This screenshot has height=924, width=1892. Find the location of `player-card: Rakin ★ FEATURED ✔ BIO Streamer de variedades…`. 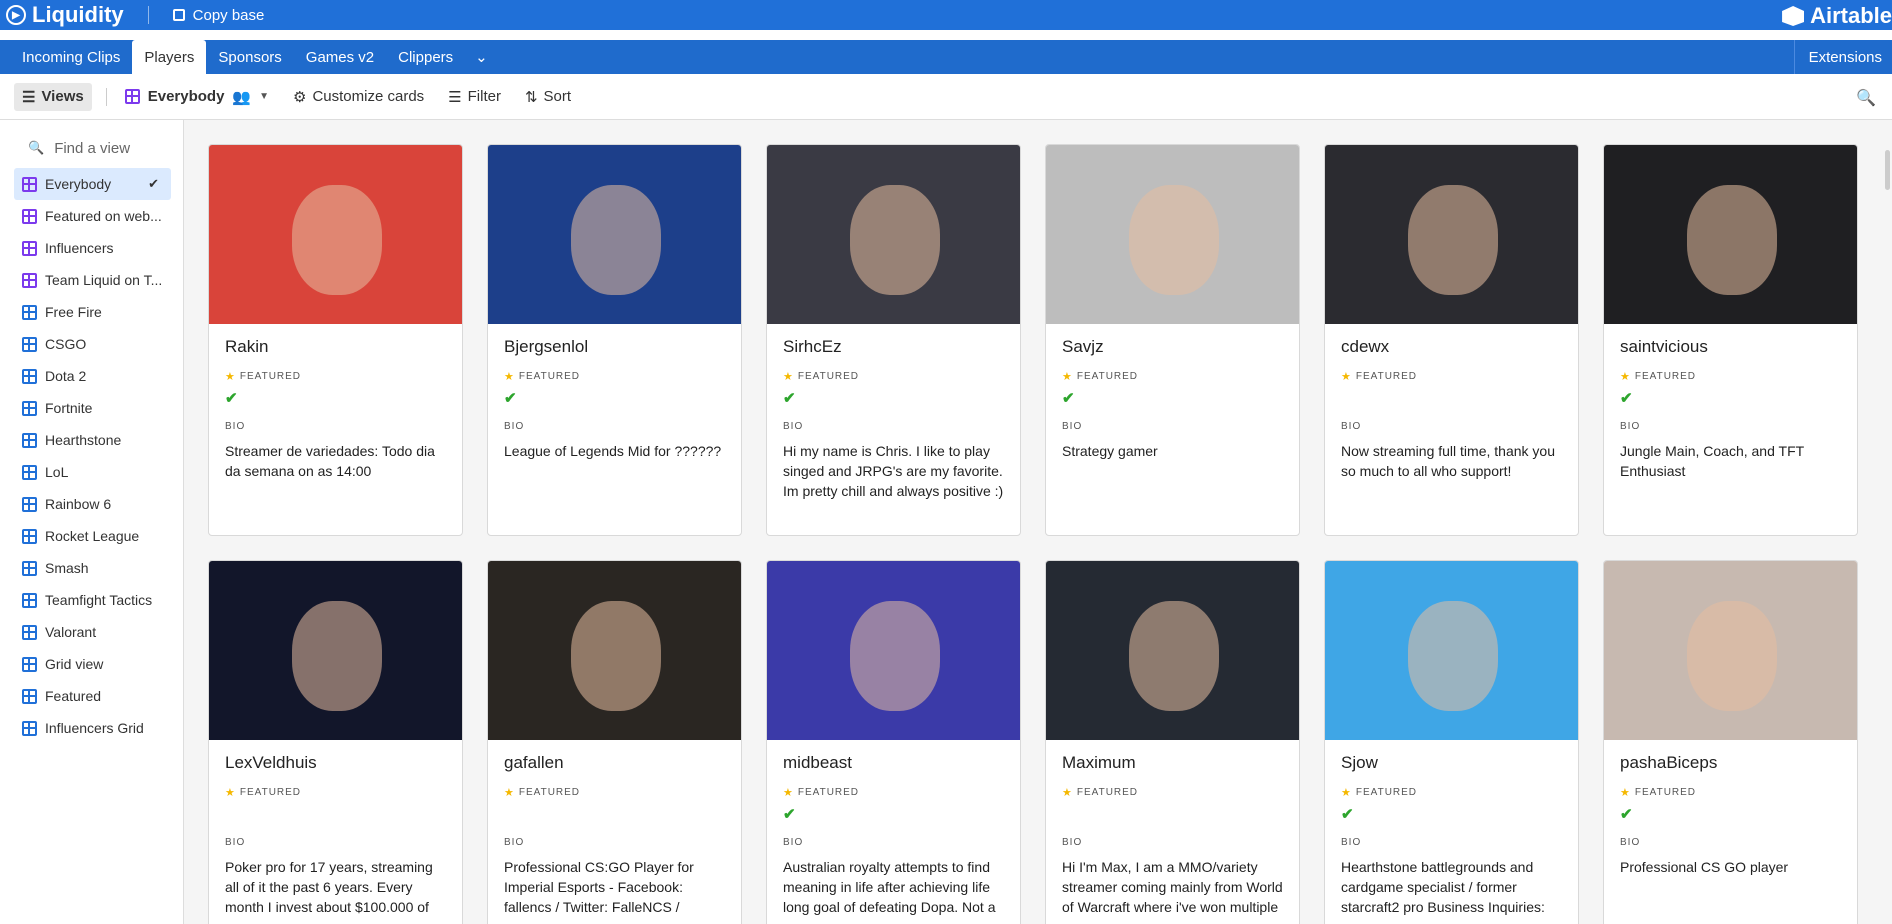

player-card: Rakin ★ FEATURED ✔ BIO Streamer de variedades… is located at coordinates (335, 340).